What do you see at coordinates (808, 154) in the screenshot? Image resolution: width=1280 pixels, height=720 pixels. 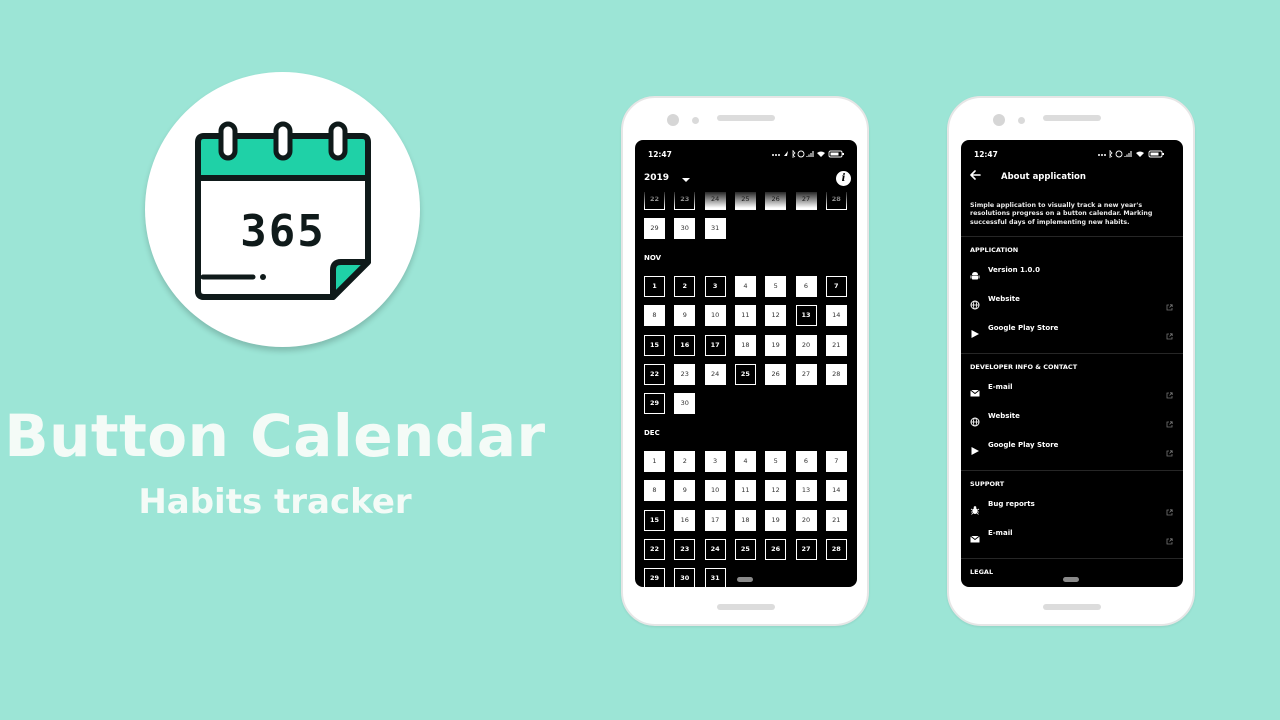 I see `status-icons-icon` at bounding box center [808, 154].